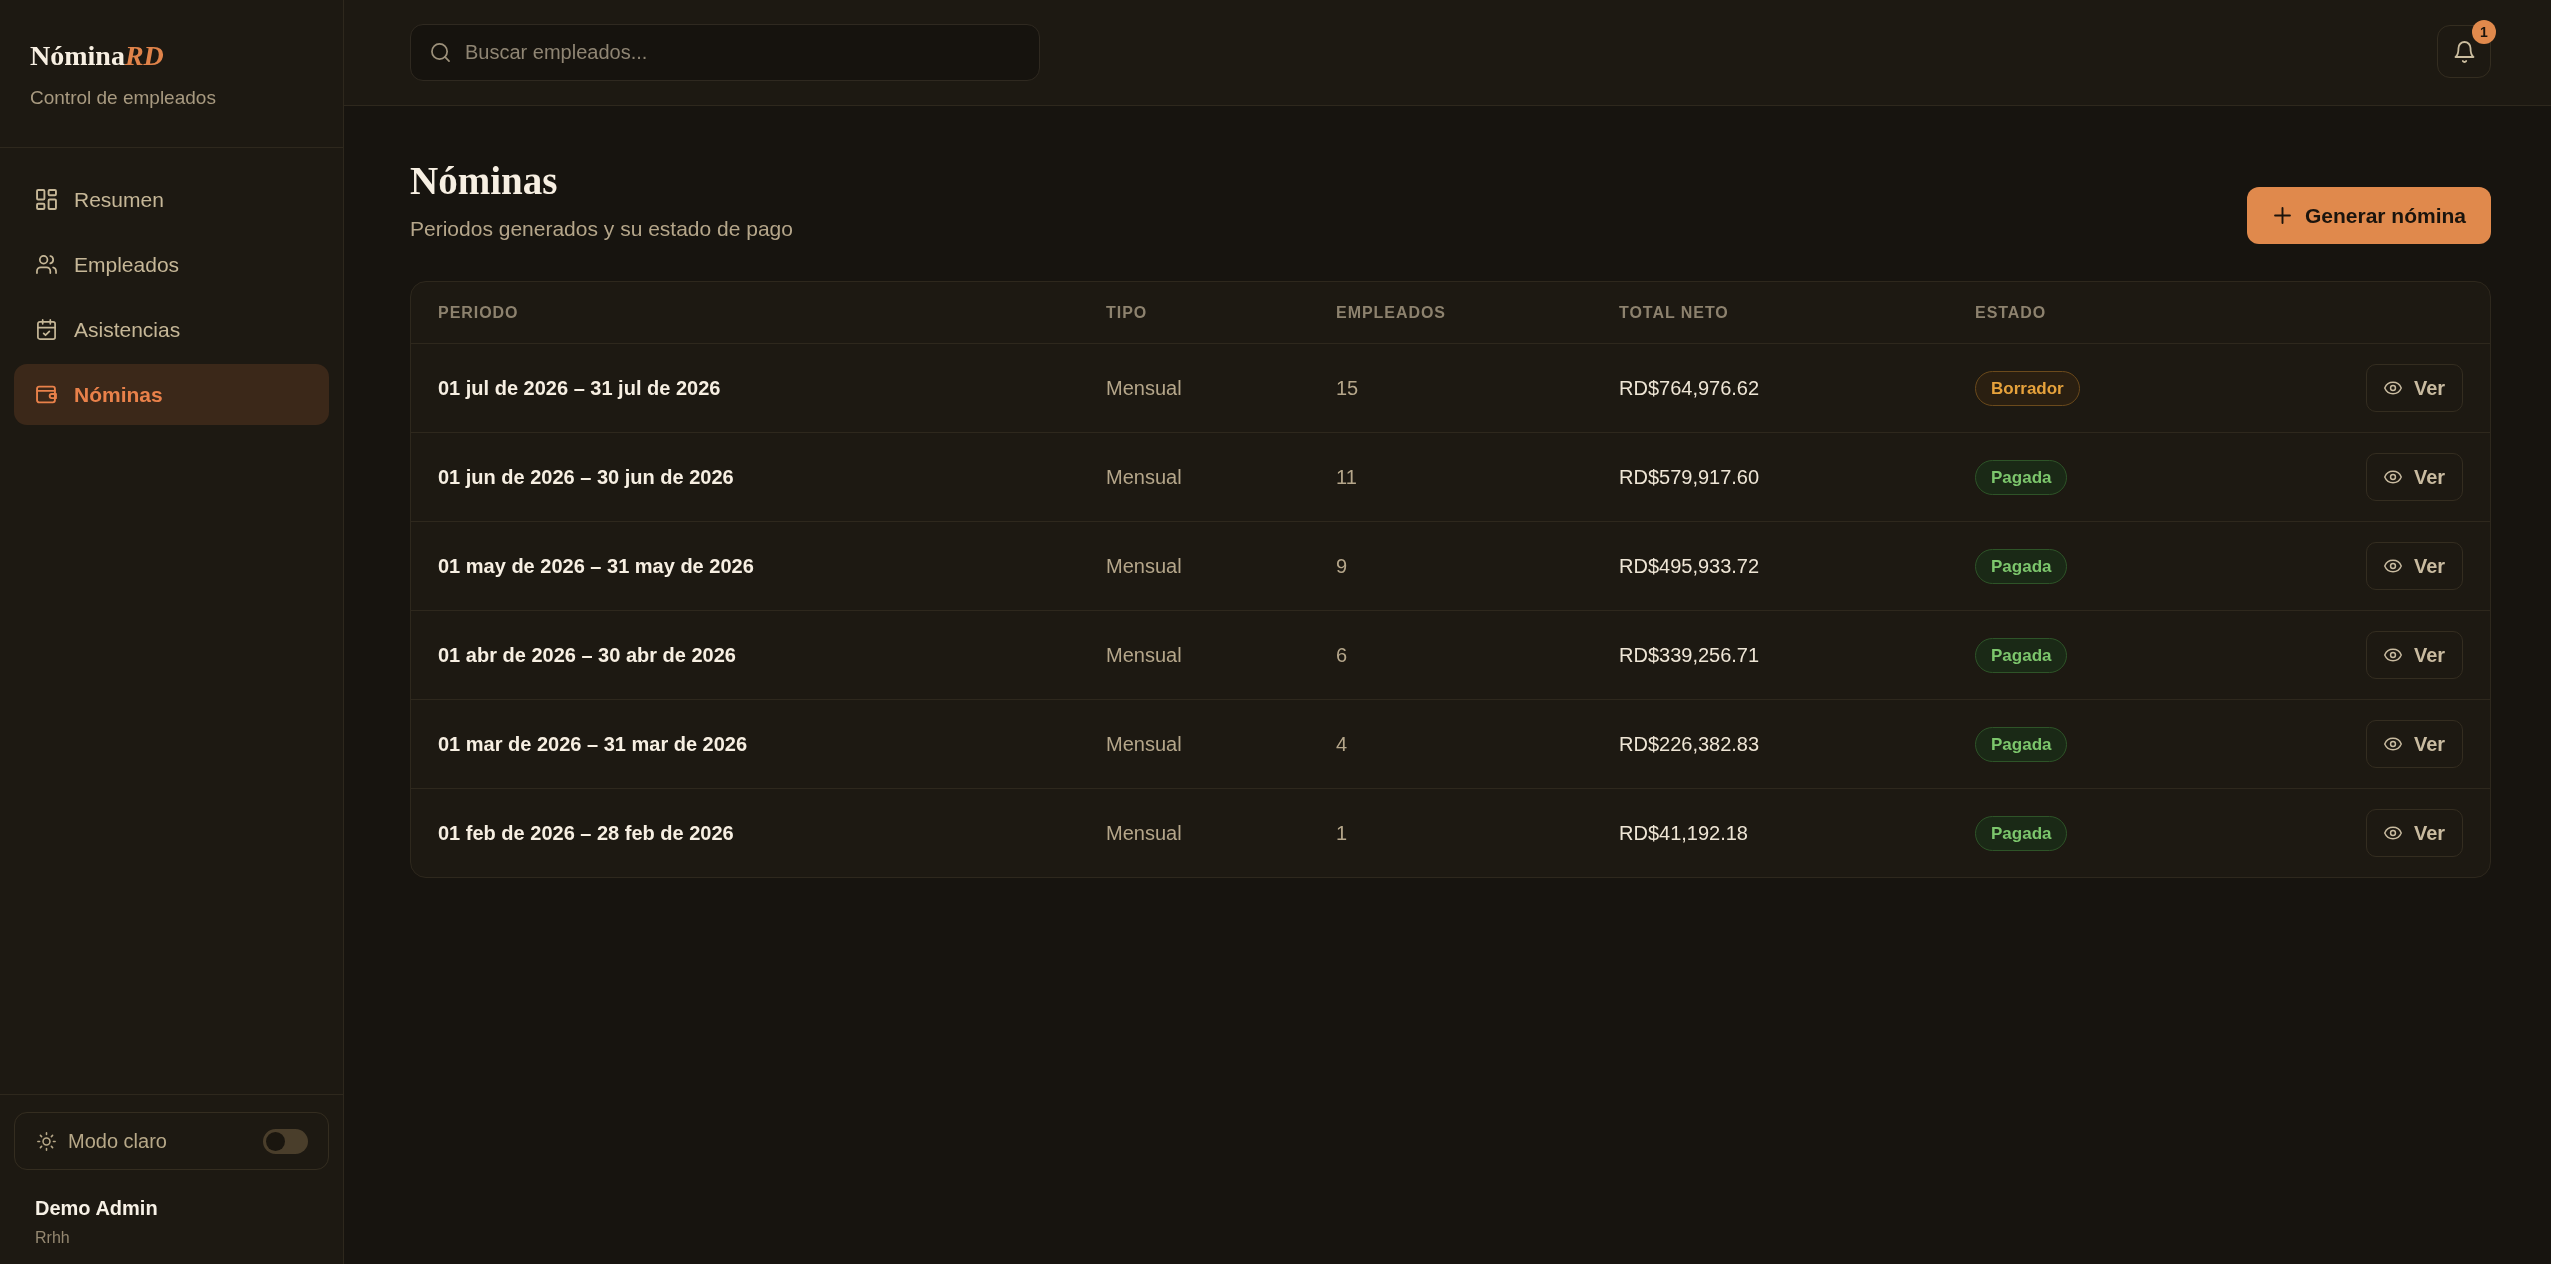  I want to click on column-header: TOTAL NETO, so click(1674, 312).